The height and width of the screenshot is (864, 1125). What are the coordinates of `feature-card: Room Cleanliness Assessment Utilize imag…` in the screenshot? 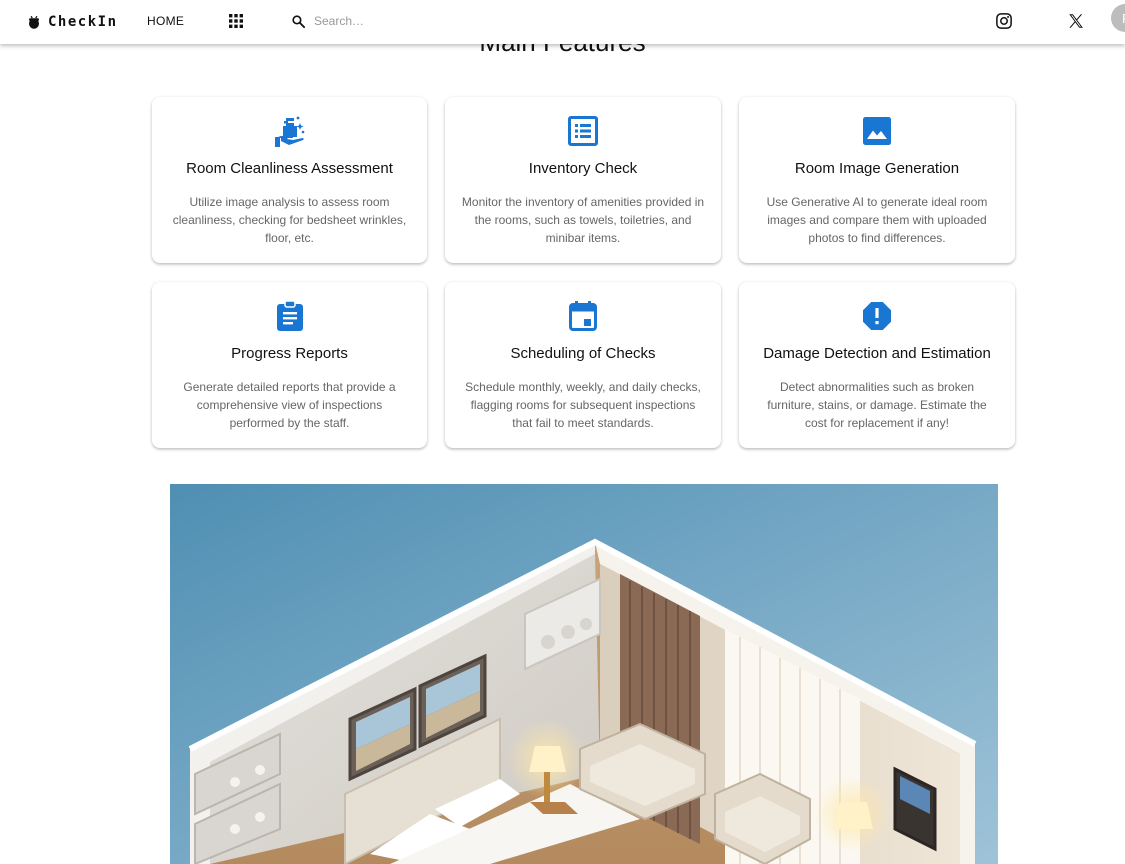 It's located at (289, 180).